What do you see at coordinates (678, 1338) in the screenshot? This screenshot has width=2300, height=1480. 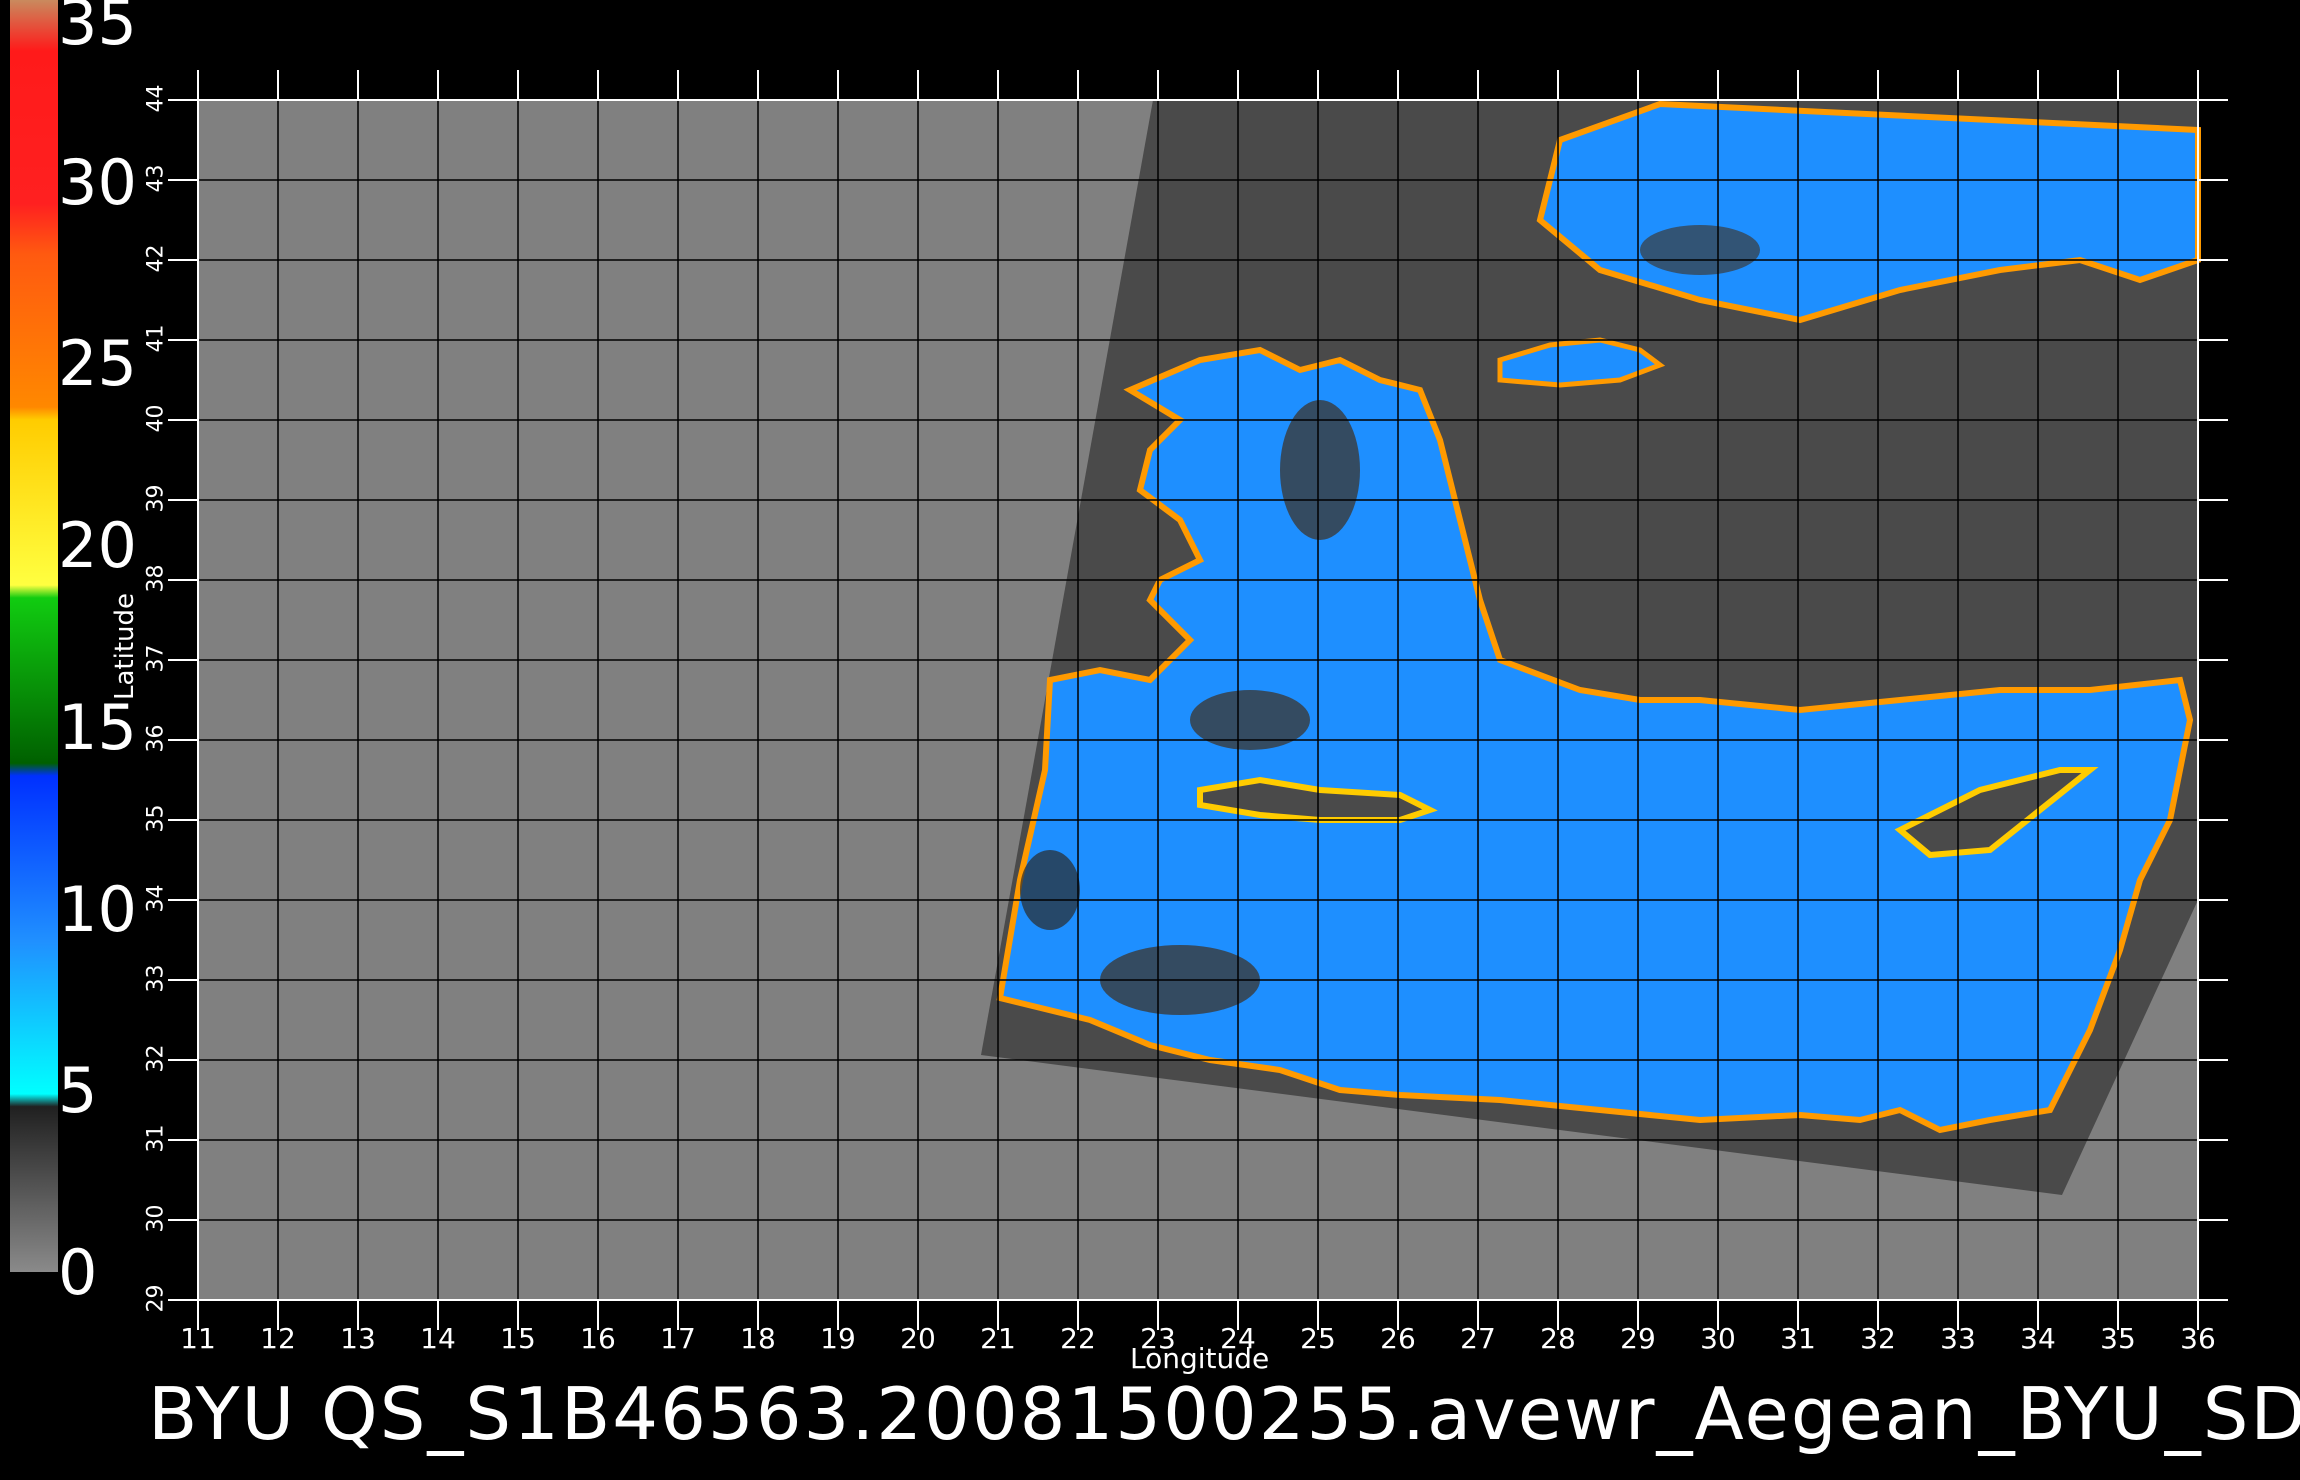 I see `longitude-tick-label: 17` at bounding box center [678, 1338].